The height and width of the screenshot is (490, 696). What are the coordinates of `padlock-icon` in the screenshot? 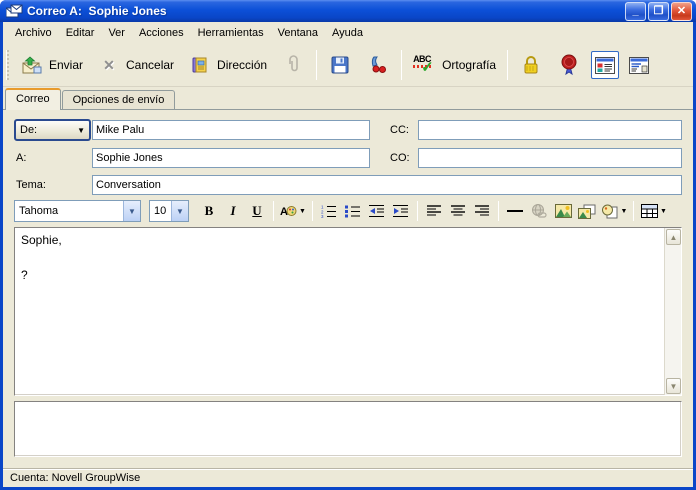 It's located at (531, 65).